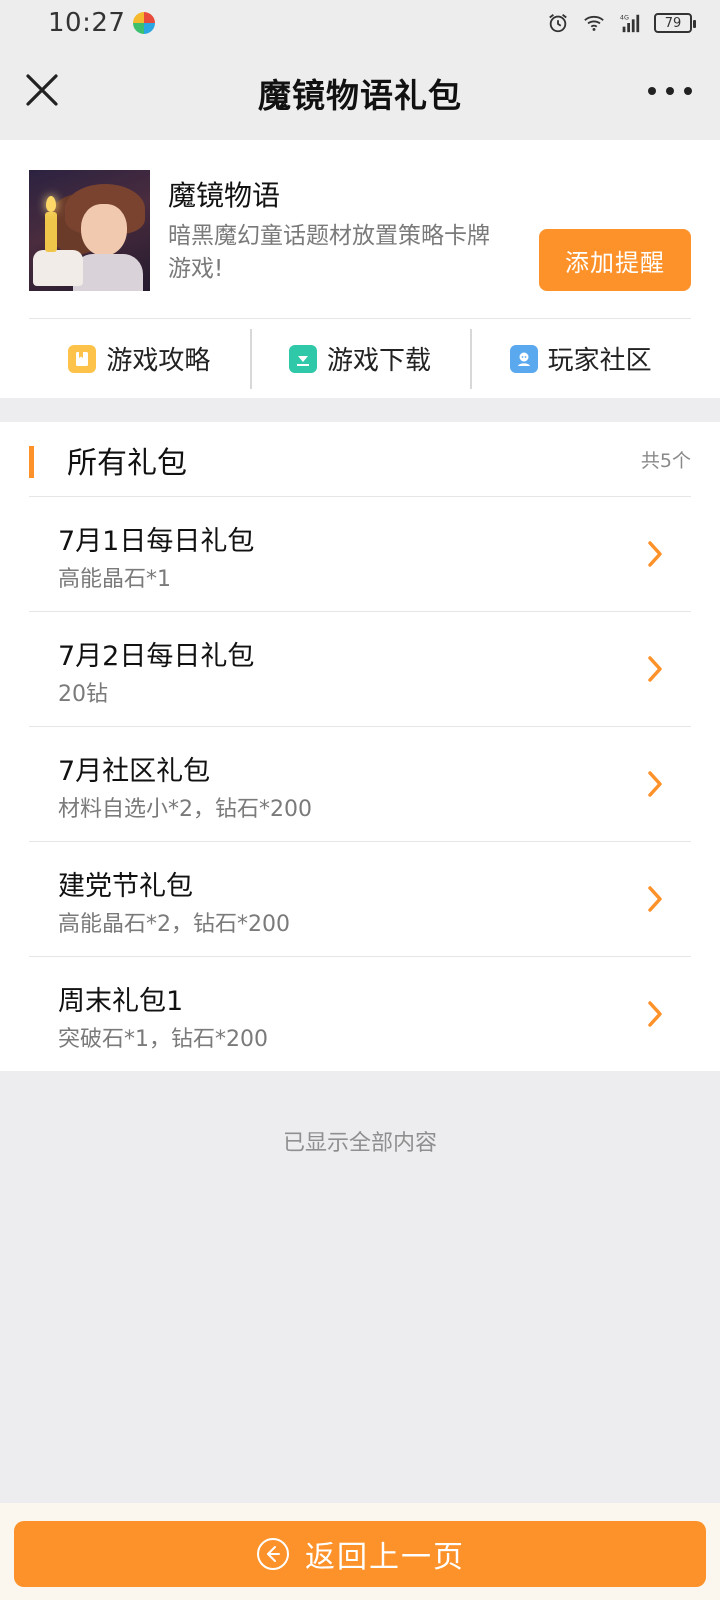 The image size is (720, 1600). I want to click on gift-name: 7月社区礼包, so click(134, 771).